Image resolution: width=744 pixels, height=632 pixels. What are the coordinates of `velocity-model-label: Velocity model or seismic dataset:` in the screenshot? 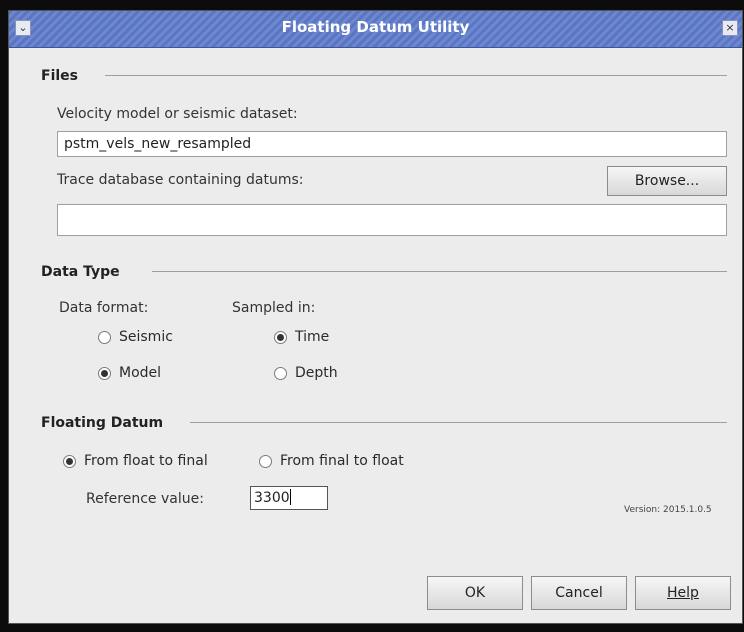 It's located at (177, 114).